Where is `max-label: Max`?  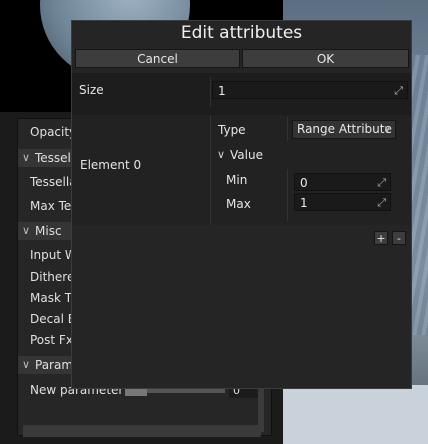 max-label: Max is located at coordinates (238, 204).